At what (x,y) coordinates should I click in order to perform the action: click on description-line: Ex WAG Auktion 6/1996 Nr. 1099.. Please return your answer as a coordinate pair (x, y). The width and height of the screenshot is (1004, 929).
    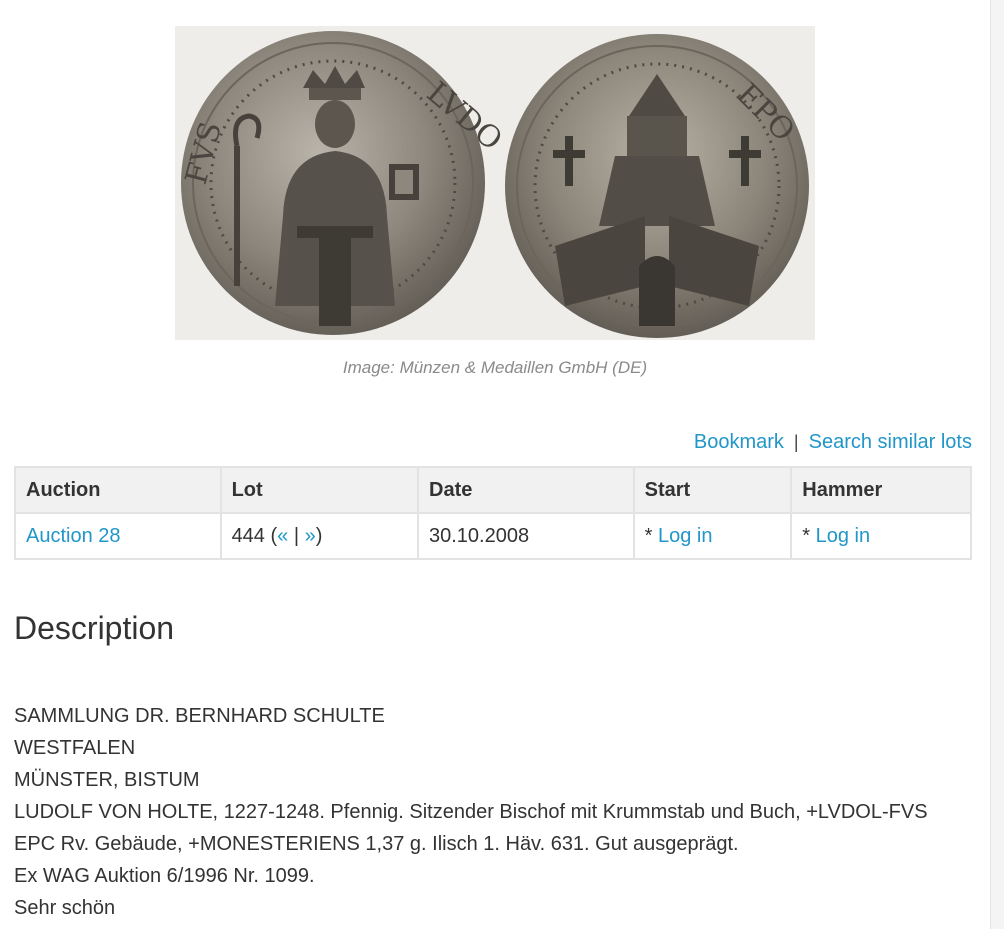
    Looking at the image, I should click on (164, 876).